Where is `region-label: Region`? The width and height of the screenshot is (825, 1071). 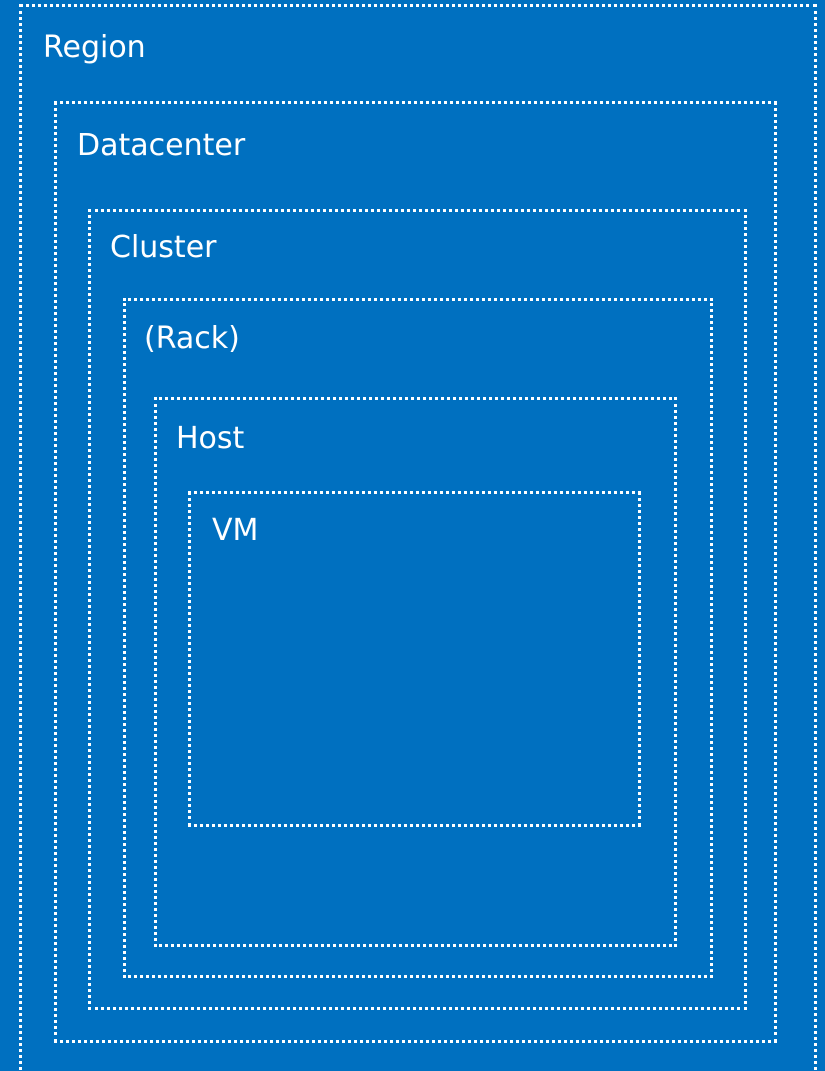
region-label: Region is located at coordinates (94, 47).